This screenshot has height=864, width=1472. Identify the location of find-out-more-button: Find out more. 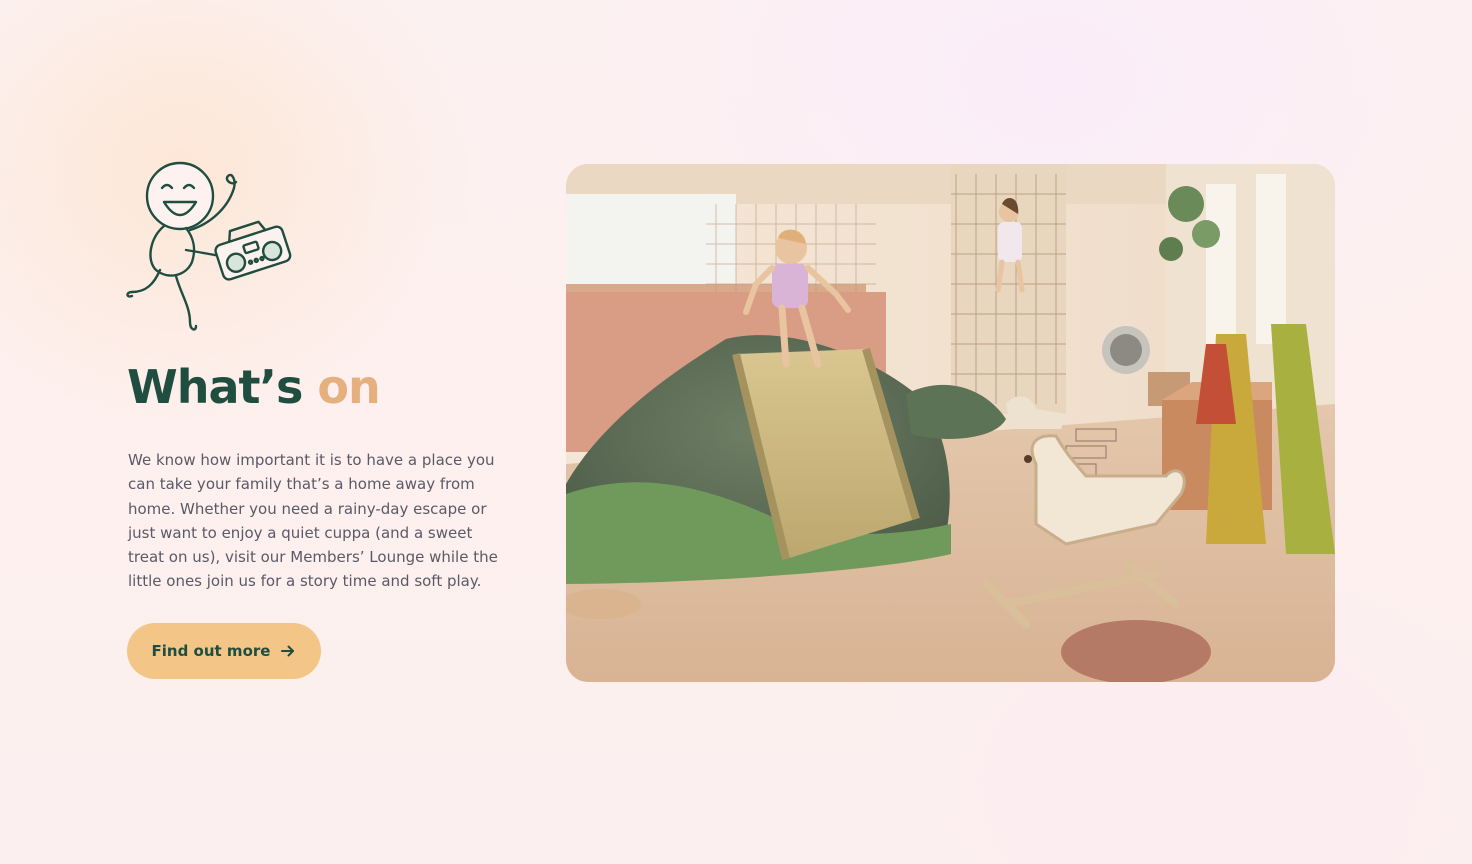
(224, 651).